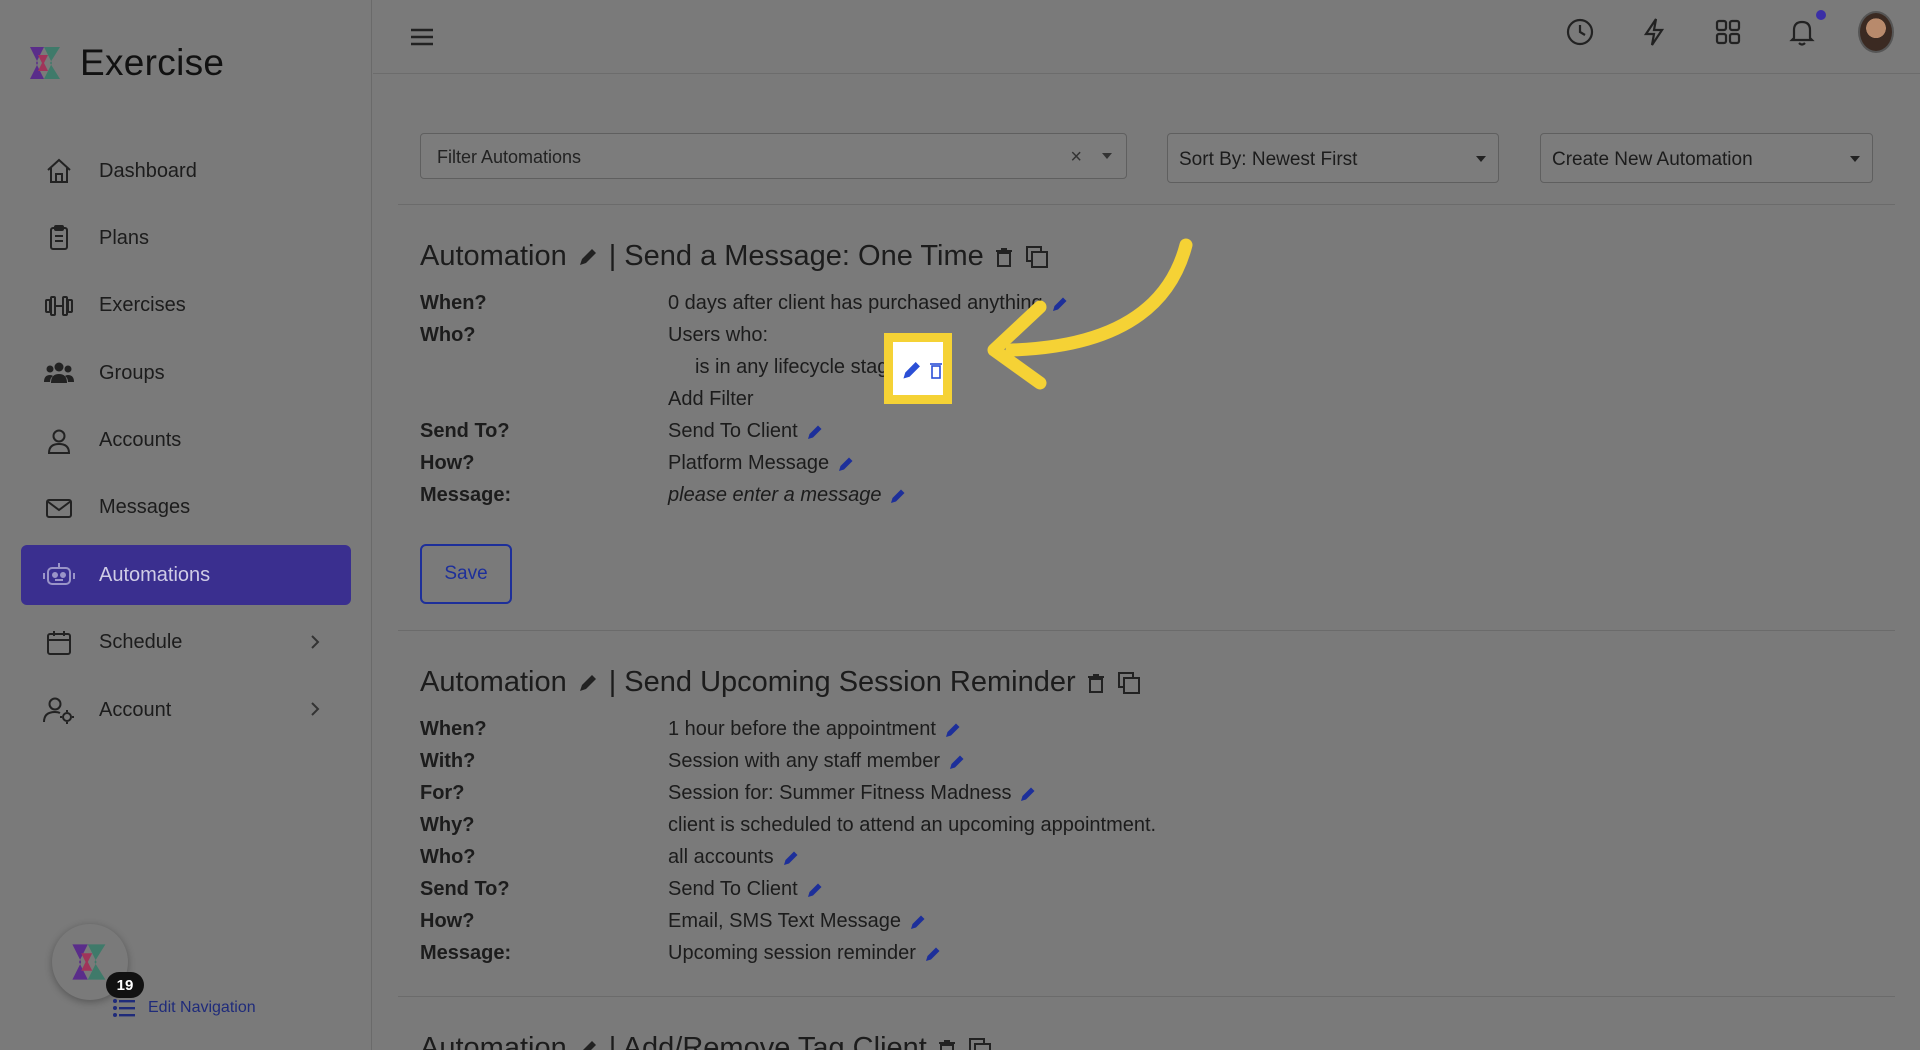 Image resolution: width=1920 pixels, height=1050 pixels. What do you see at coordinates (466, 953) in the screenshot?
I see `row-label: Message:` at bounding box center [466, 953].